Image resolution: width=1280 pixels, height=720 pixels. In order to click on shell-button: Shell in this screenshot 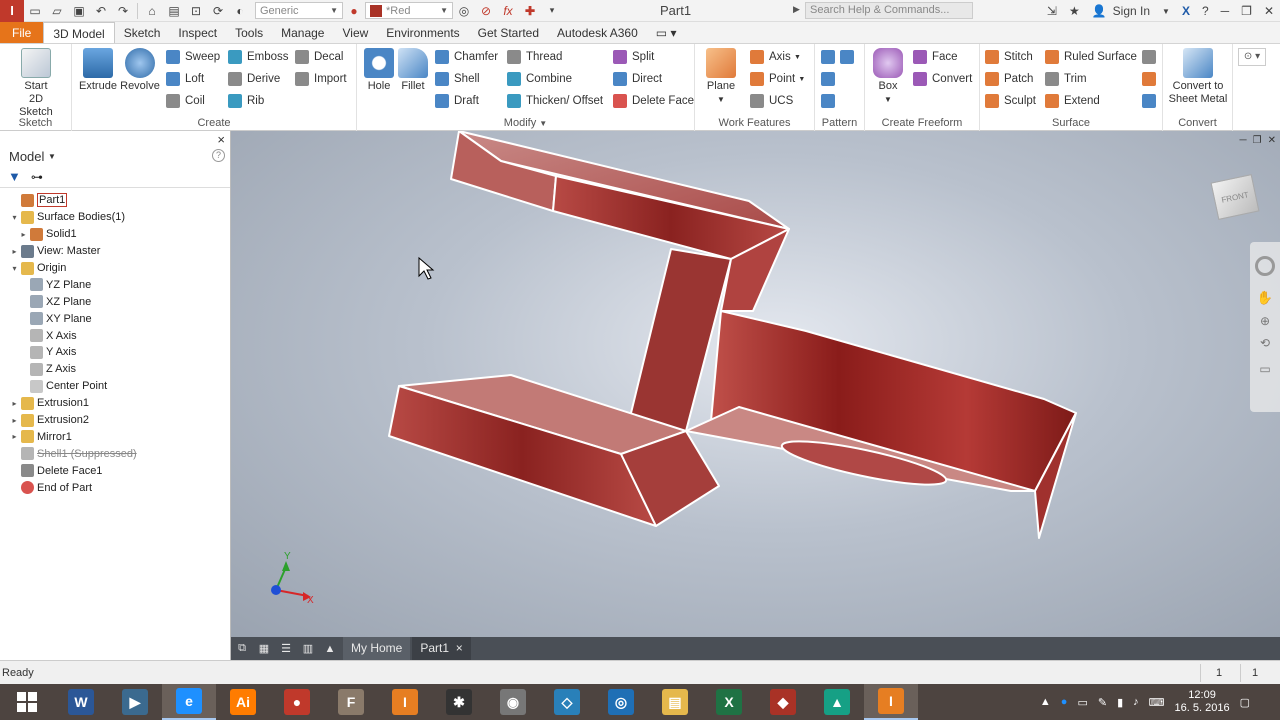, I will do `click(457, 79)`.